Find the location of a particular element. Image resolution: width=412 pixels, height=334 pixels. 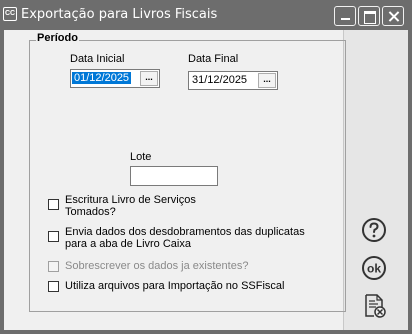

escritura-livro-label: Escritura Livro de Serviços Tomados? is located at coordinates (130, 206).